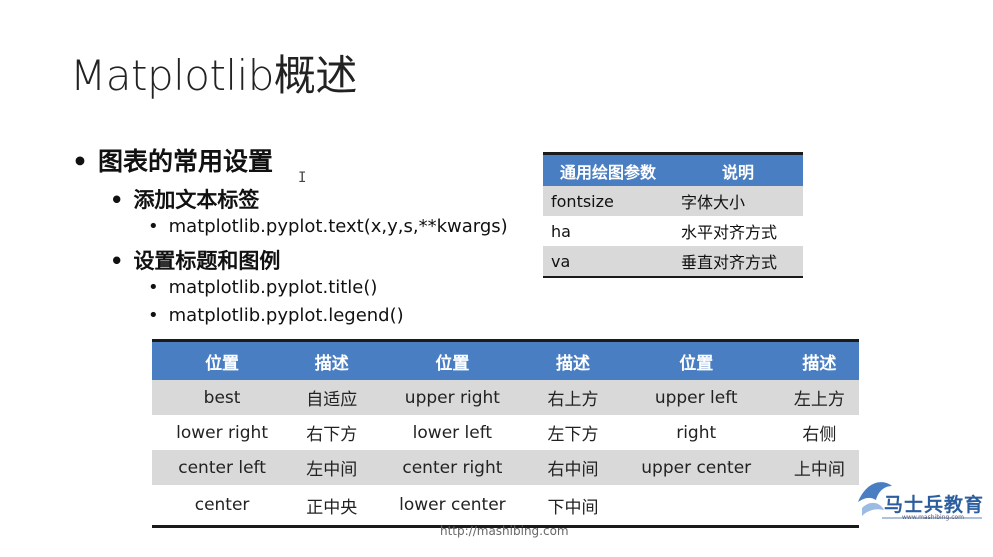 This screenshot has height=557, width=993. What do you see at coordinates (819, 397) in the screenshot?
I see `table-cell: 左上方` at bounding box center [819, 397].